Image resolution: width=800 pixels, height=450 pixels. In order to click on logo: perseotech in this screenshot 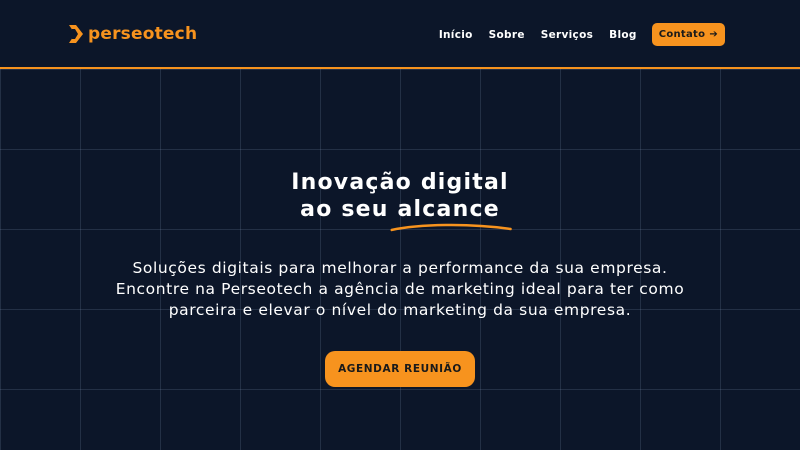, I will do `click(133, 34)`.